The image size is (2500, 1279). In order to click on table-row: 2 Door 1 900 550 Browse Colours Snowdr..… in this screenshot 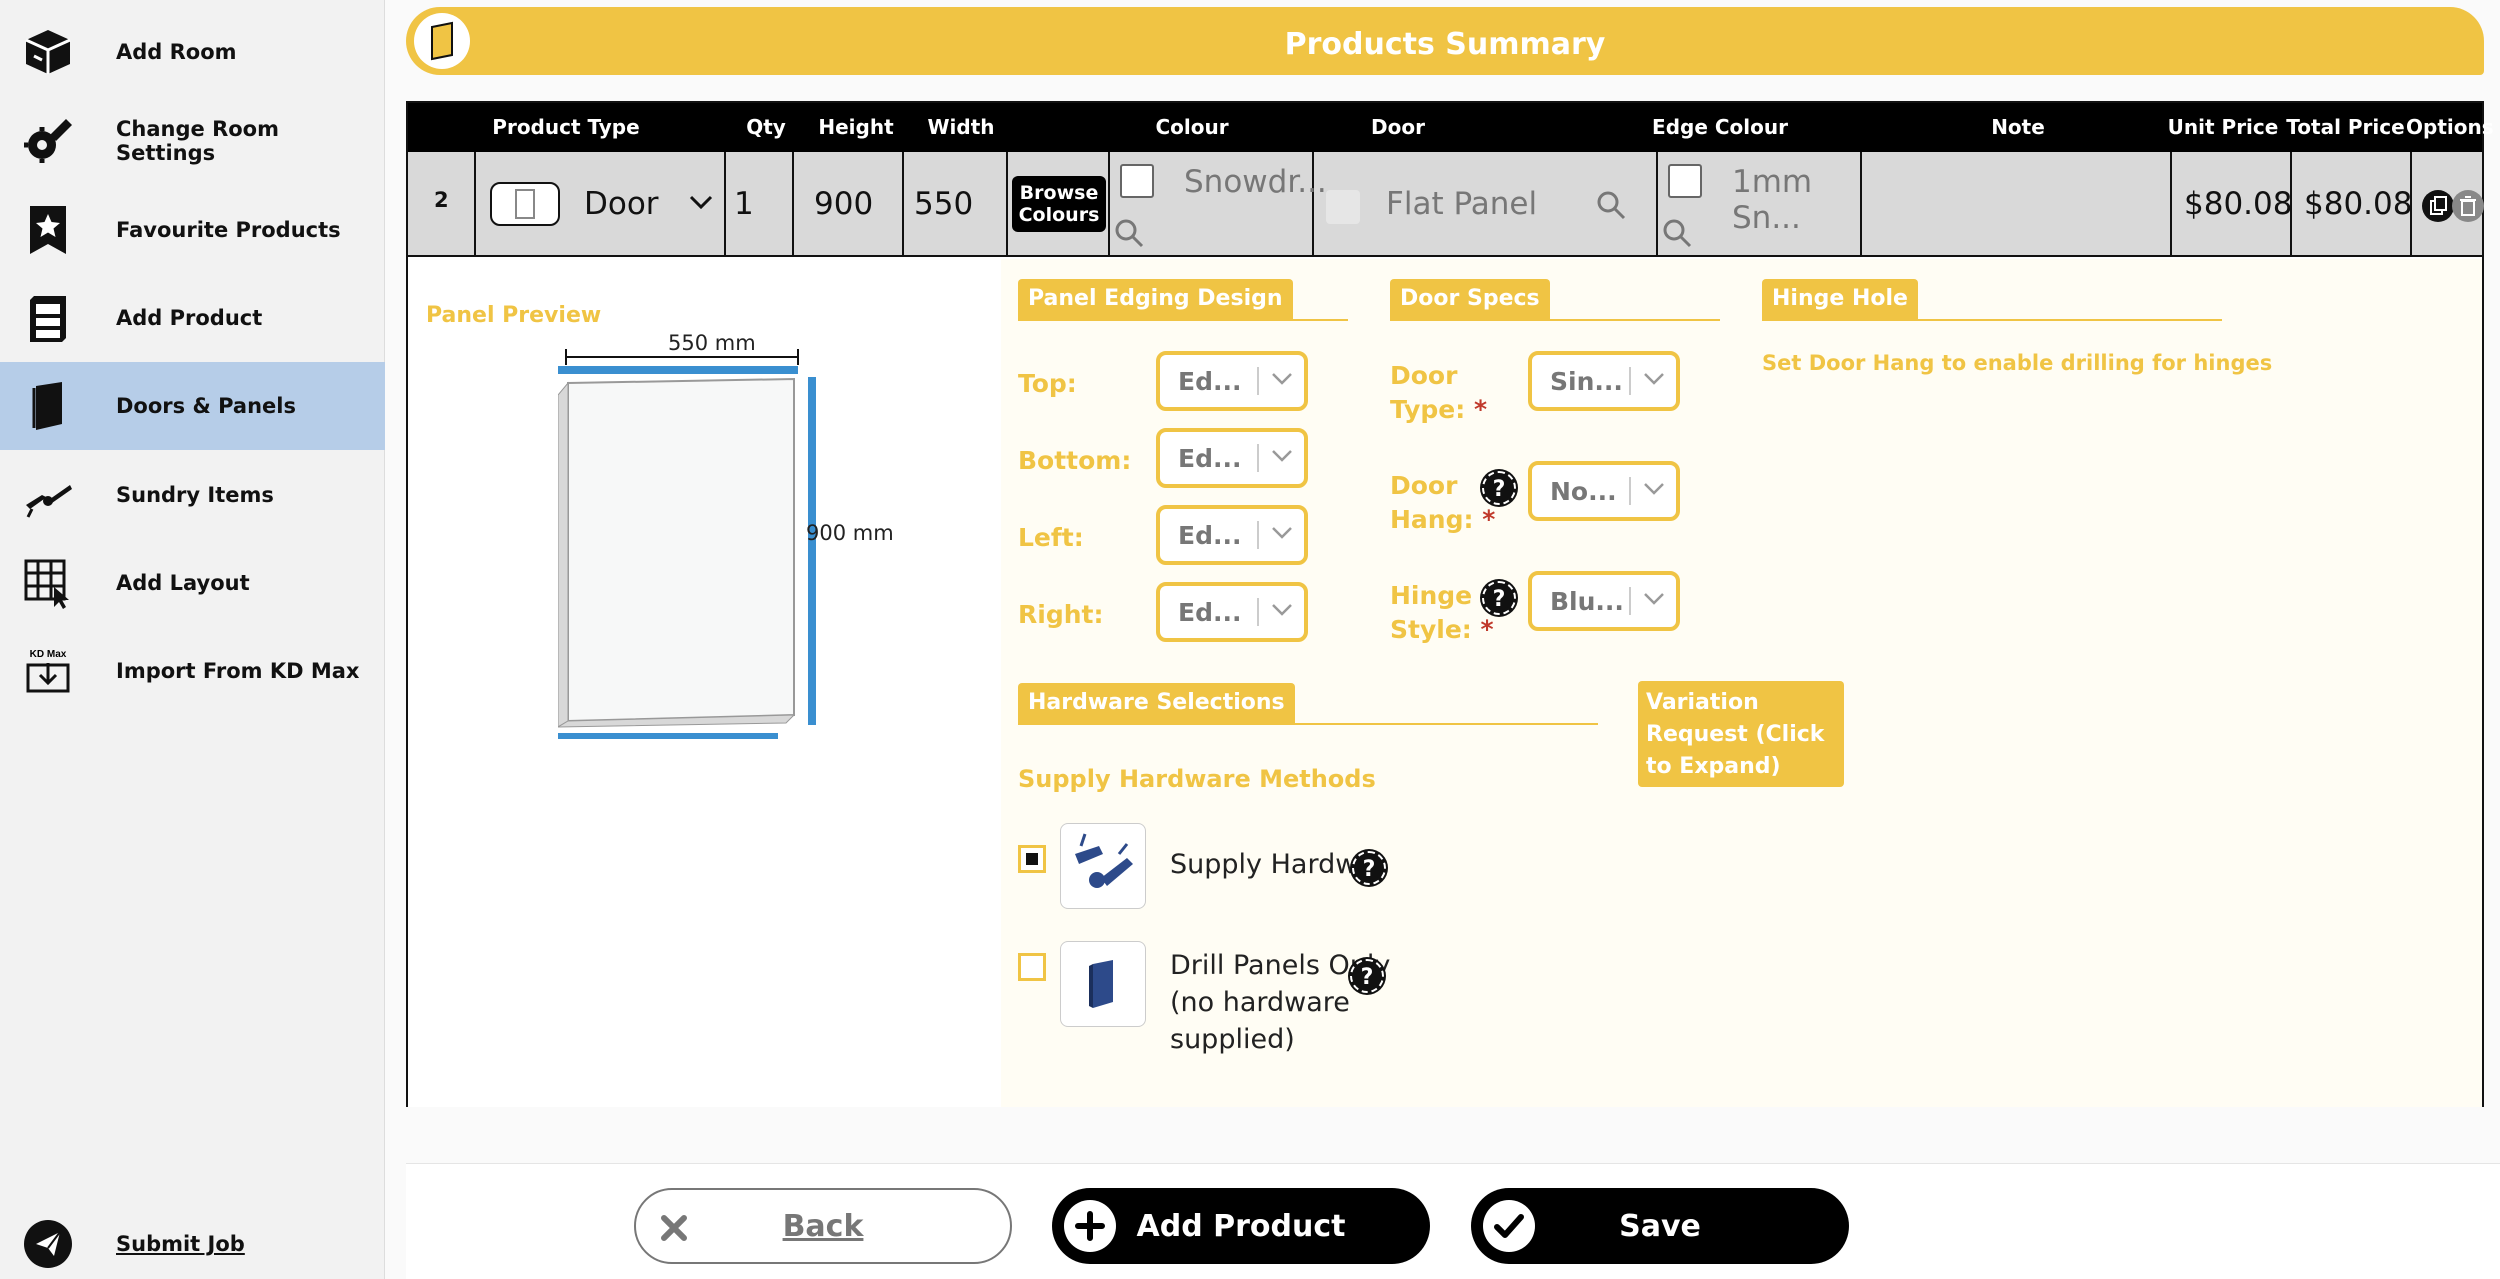, I will do `click(1446, 204)`.